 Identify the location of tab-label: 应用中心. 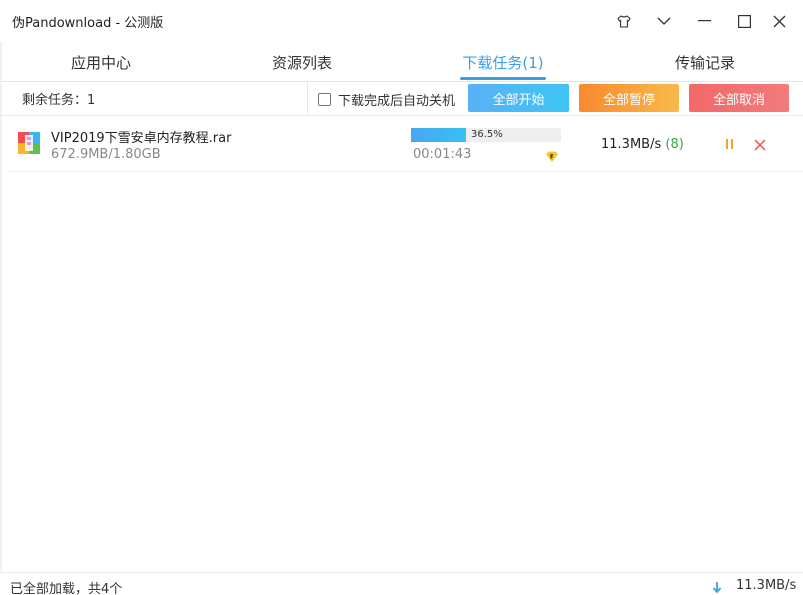
(100, 62).